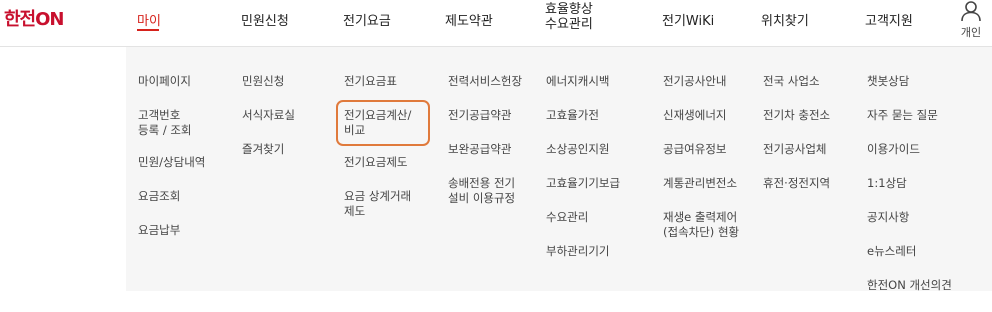 This screenshot has width=992, height=312. Describe the element at coordinates (377, 162) in the screenshot. I see `menu-item-rate-system: 전기요금제도` at that location.